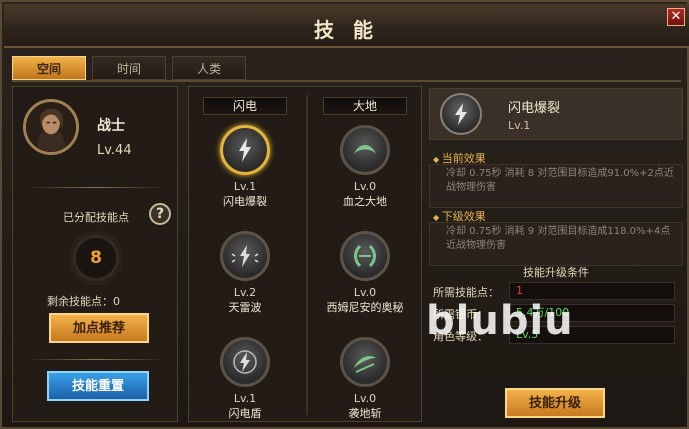 Image resolution: width=689 pixels, height=429 pixels. What do you see at coordinates (555, 403) in the screenshot?
I see `upgrade-button: 技能升级` at bounding box center [555, 403].